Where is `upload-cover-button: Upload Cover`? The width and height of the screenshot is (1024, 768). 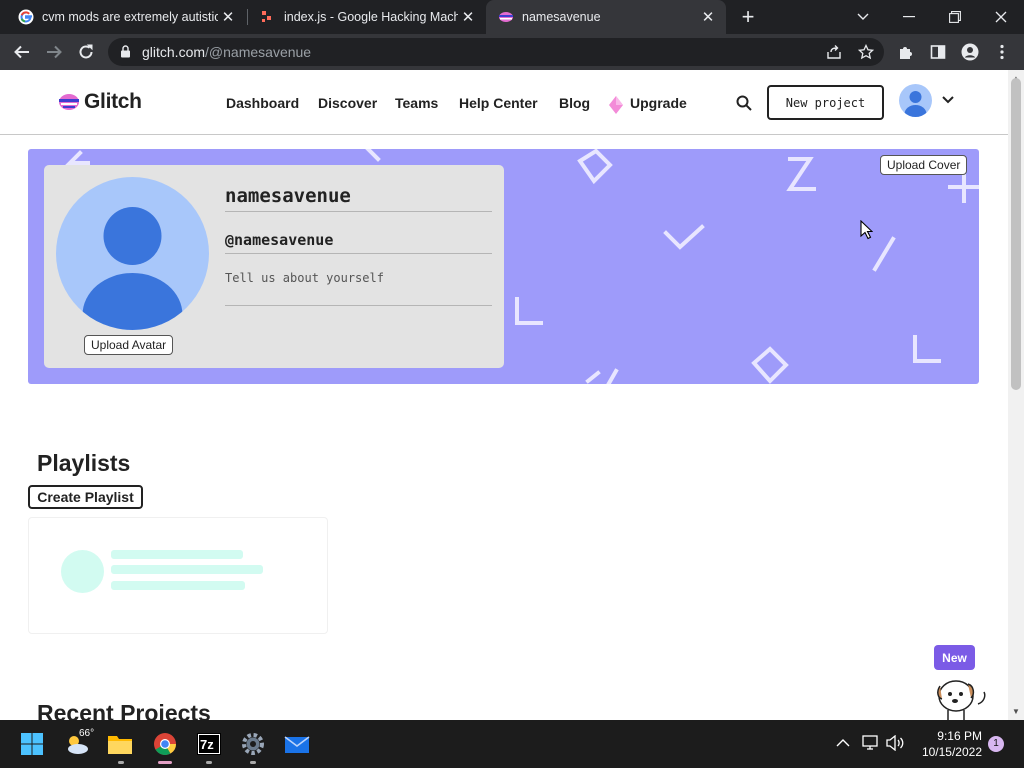 upload-cover-button: Upload Cover is located at coordinates (924, 165).